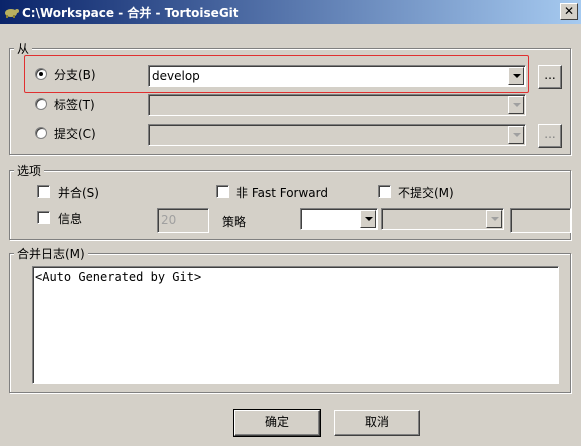  I want to click on commit-radio, so click(41, 133).